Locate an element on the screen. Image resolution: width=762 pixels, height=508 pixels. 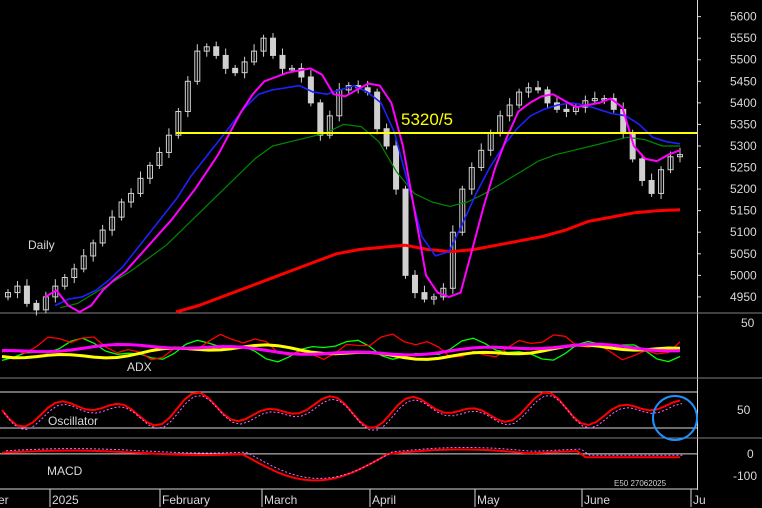
adx-tick-label: 50 is located at coordinates (748, 323).